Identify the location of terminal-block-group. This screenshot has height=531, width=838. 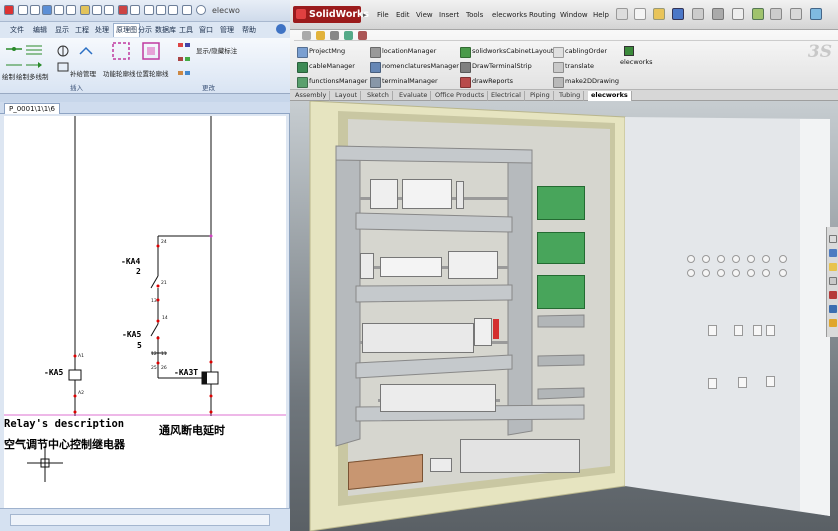
(427, 194).